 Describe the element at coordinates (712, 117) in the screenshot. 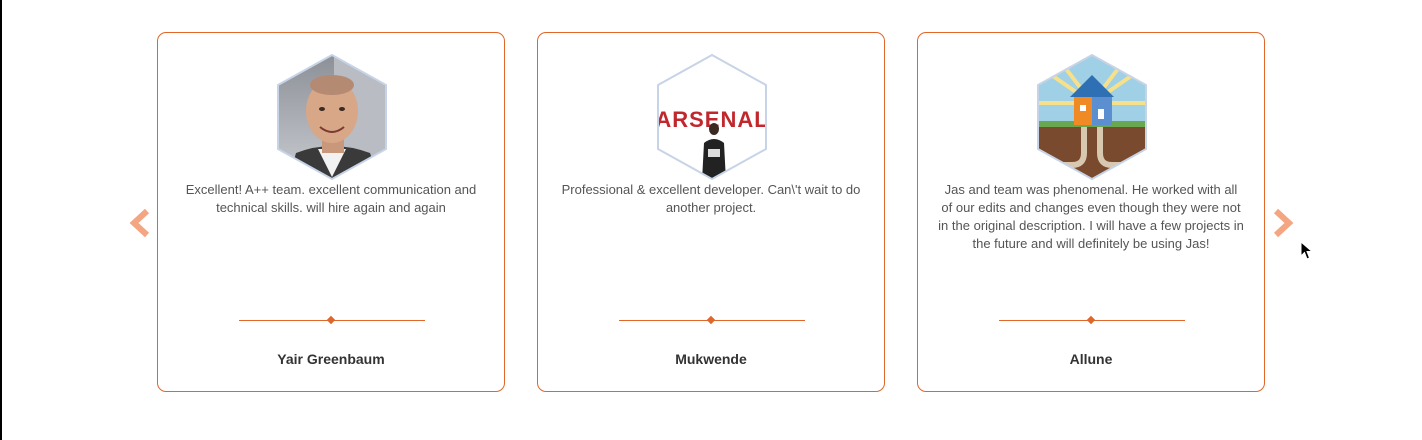

I see `avatar: ARSENAL` at that location.